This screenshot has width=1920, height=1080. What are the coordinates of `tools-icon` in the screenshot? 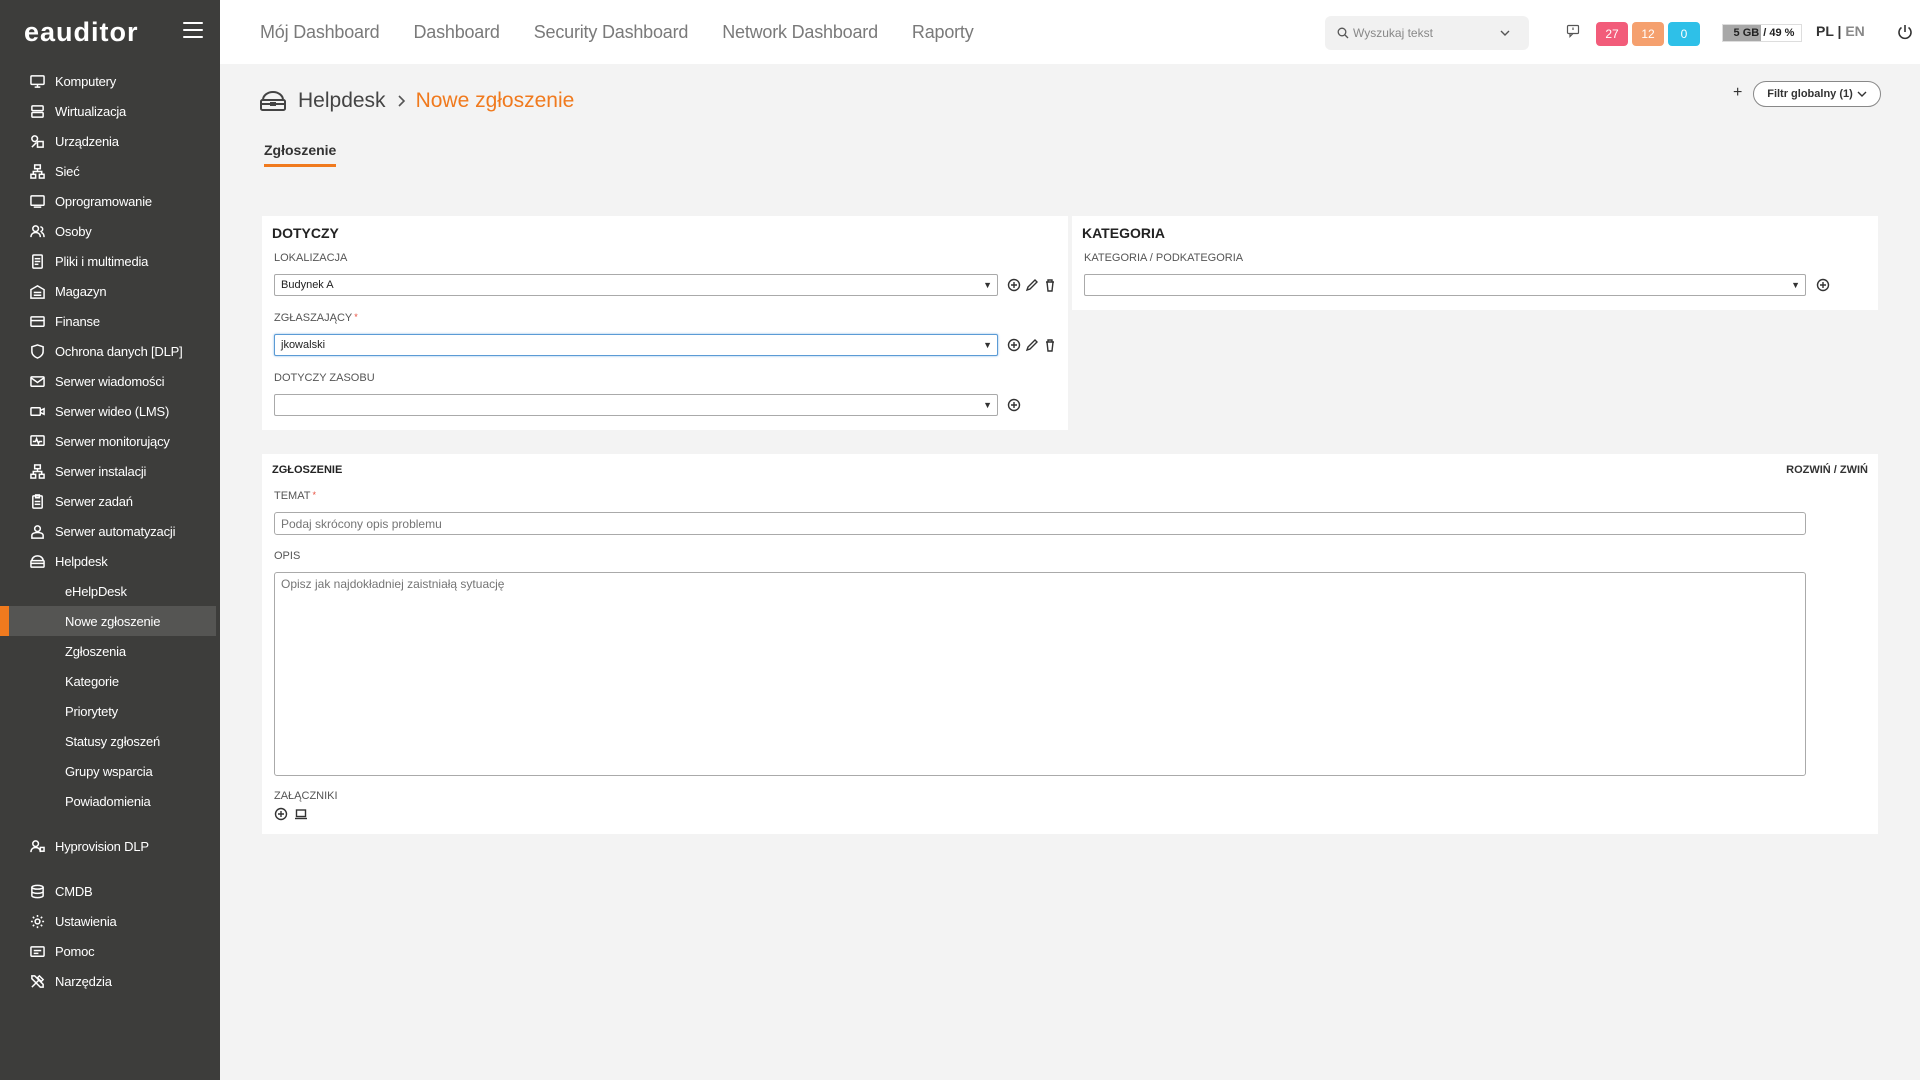 It's located at (37, 981).